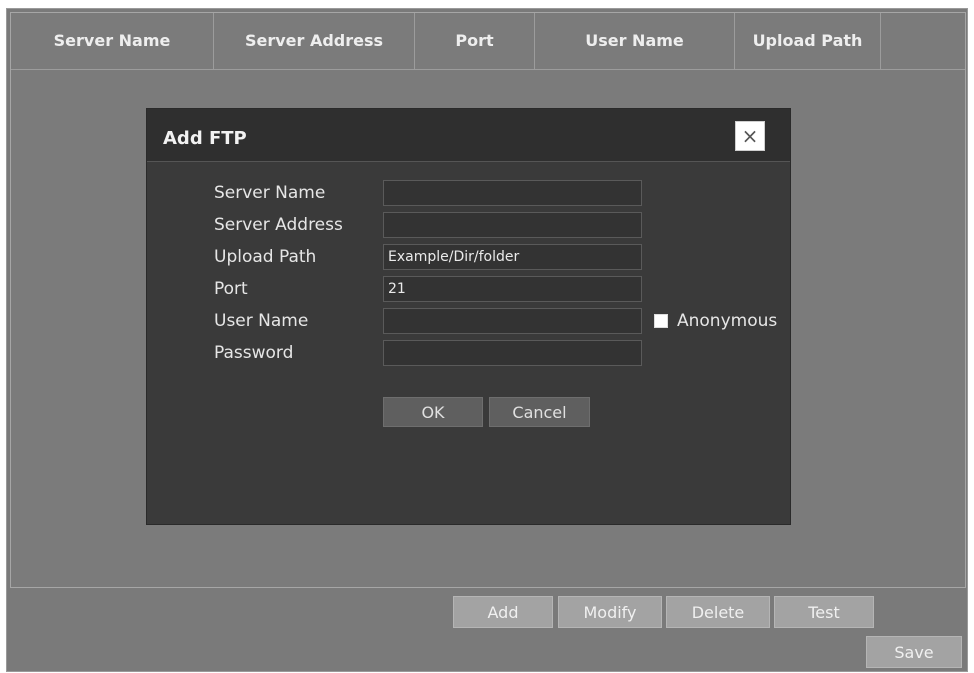 This screenshot has height=673, width=974. Describe the element at coordinates (635, 41) in the screenshot. I see `column-header-user-name: User Name` at that location.